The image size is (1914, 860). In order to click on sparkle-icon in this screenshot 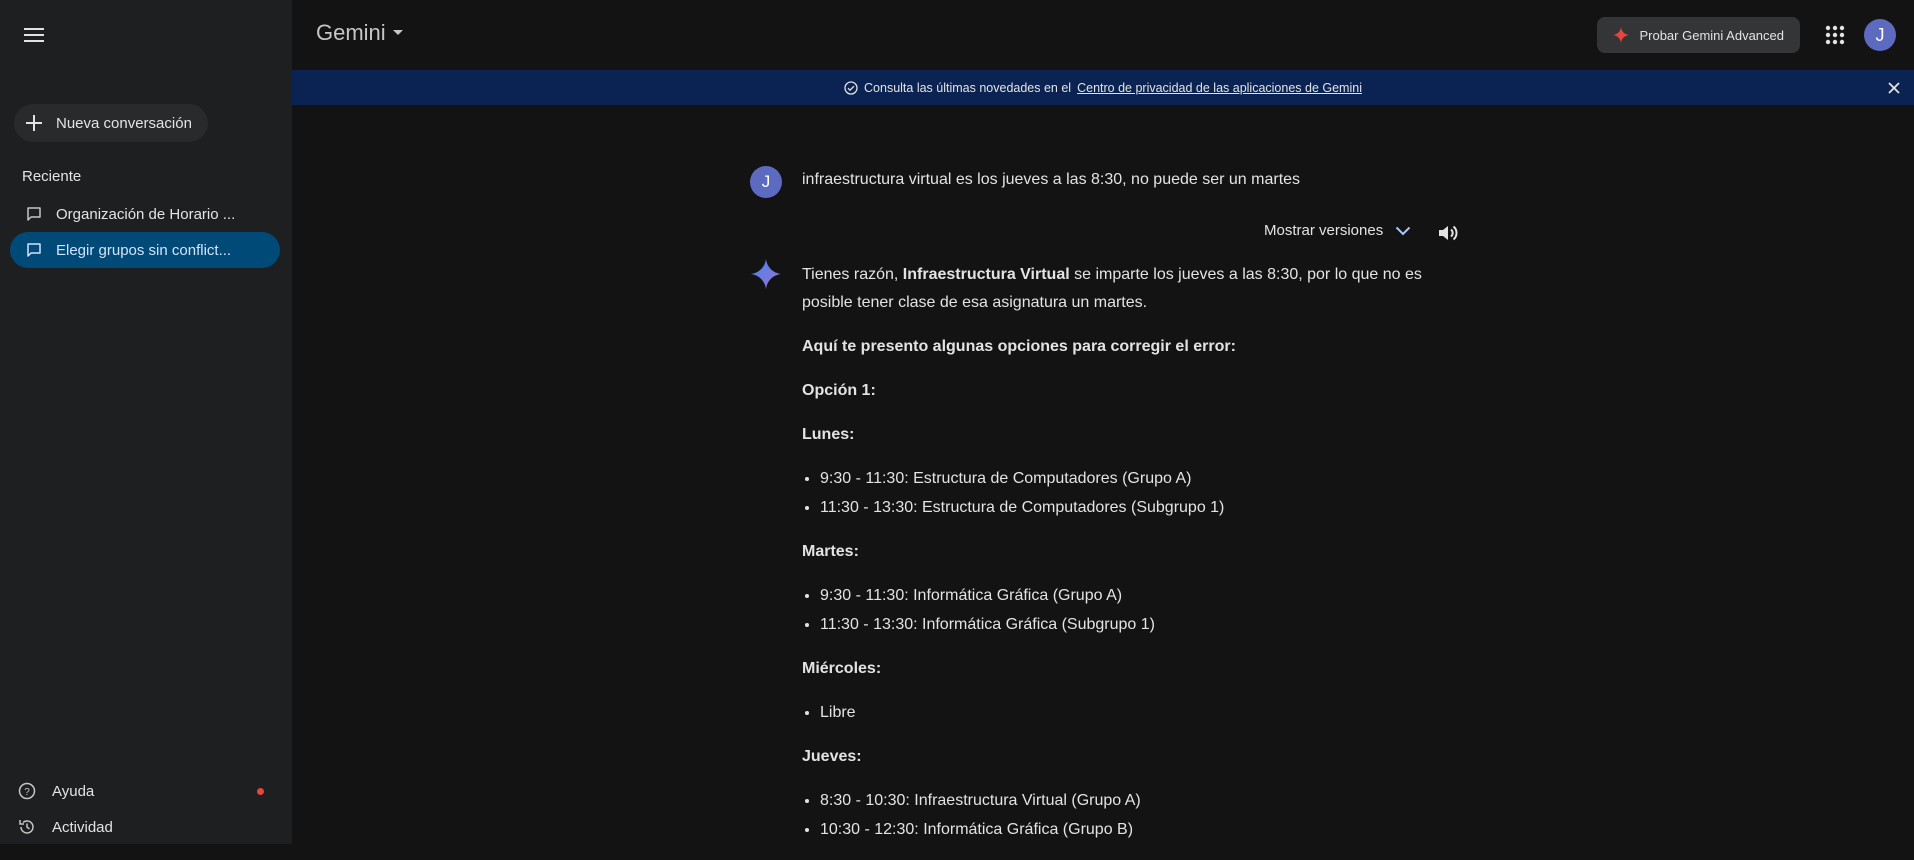, I will do `click(1621, 35)`.